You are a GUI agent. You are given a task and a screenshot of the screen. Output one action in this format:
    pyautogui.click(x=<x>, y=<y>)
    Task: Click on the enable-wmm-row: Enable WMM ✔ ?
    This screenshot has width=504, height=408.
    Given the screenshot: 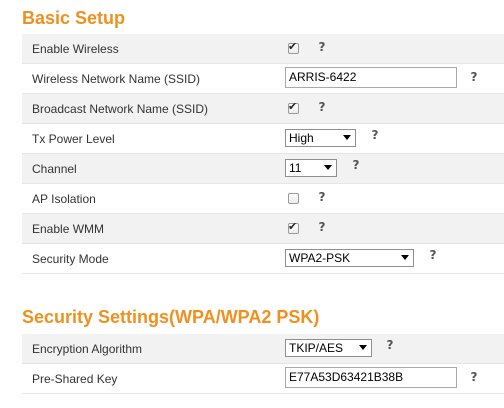 What is the action you would take?
    pyautogui.click(x=263, y=229)
    